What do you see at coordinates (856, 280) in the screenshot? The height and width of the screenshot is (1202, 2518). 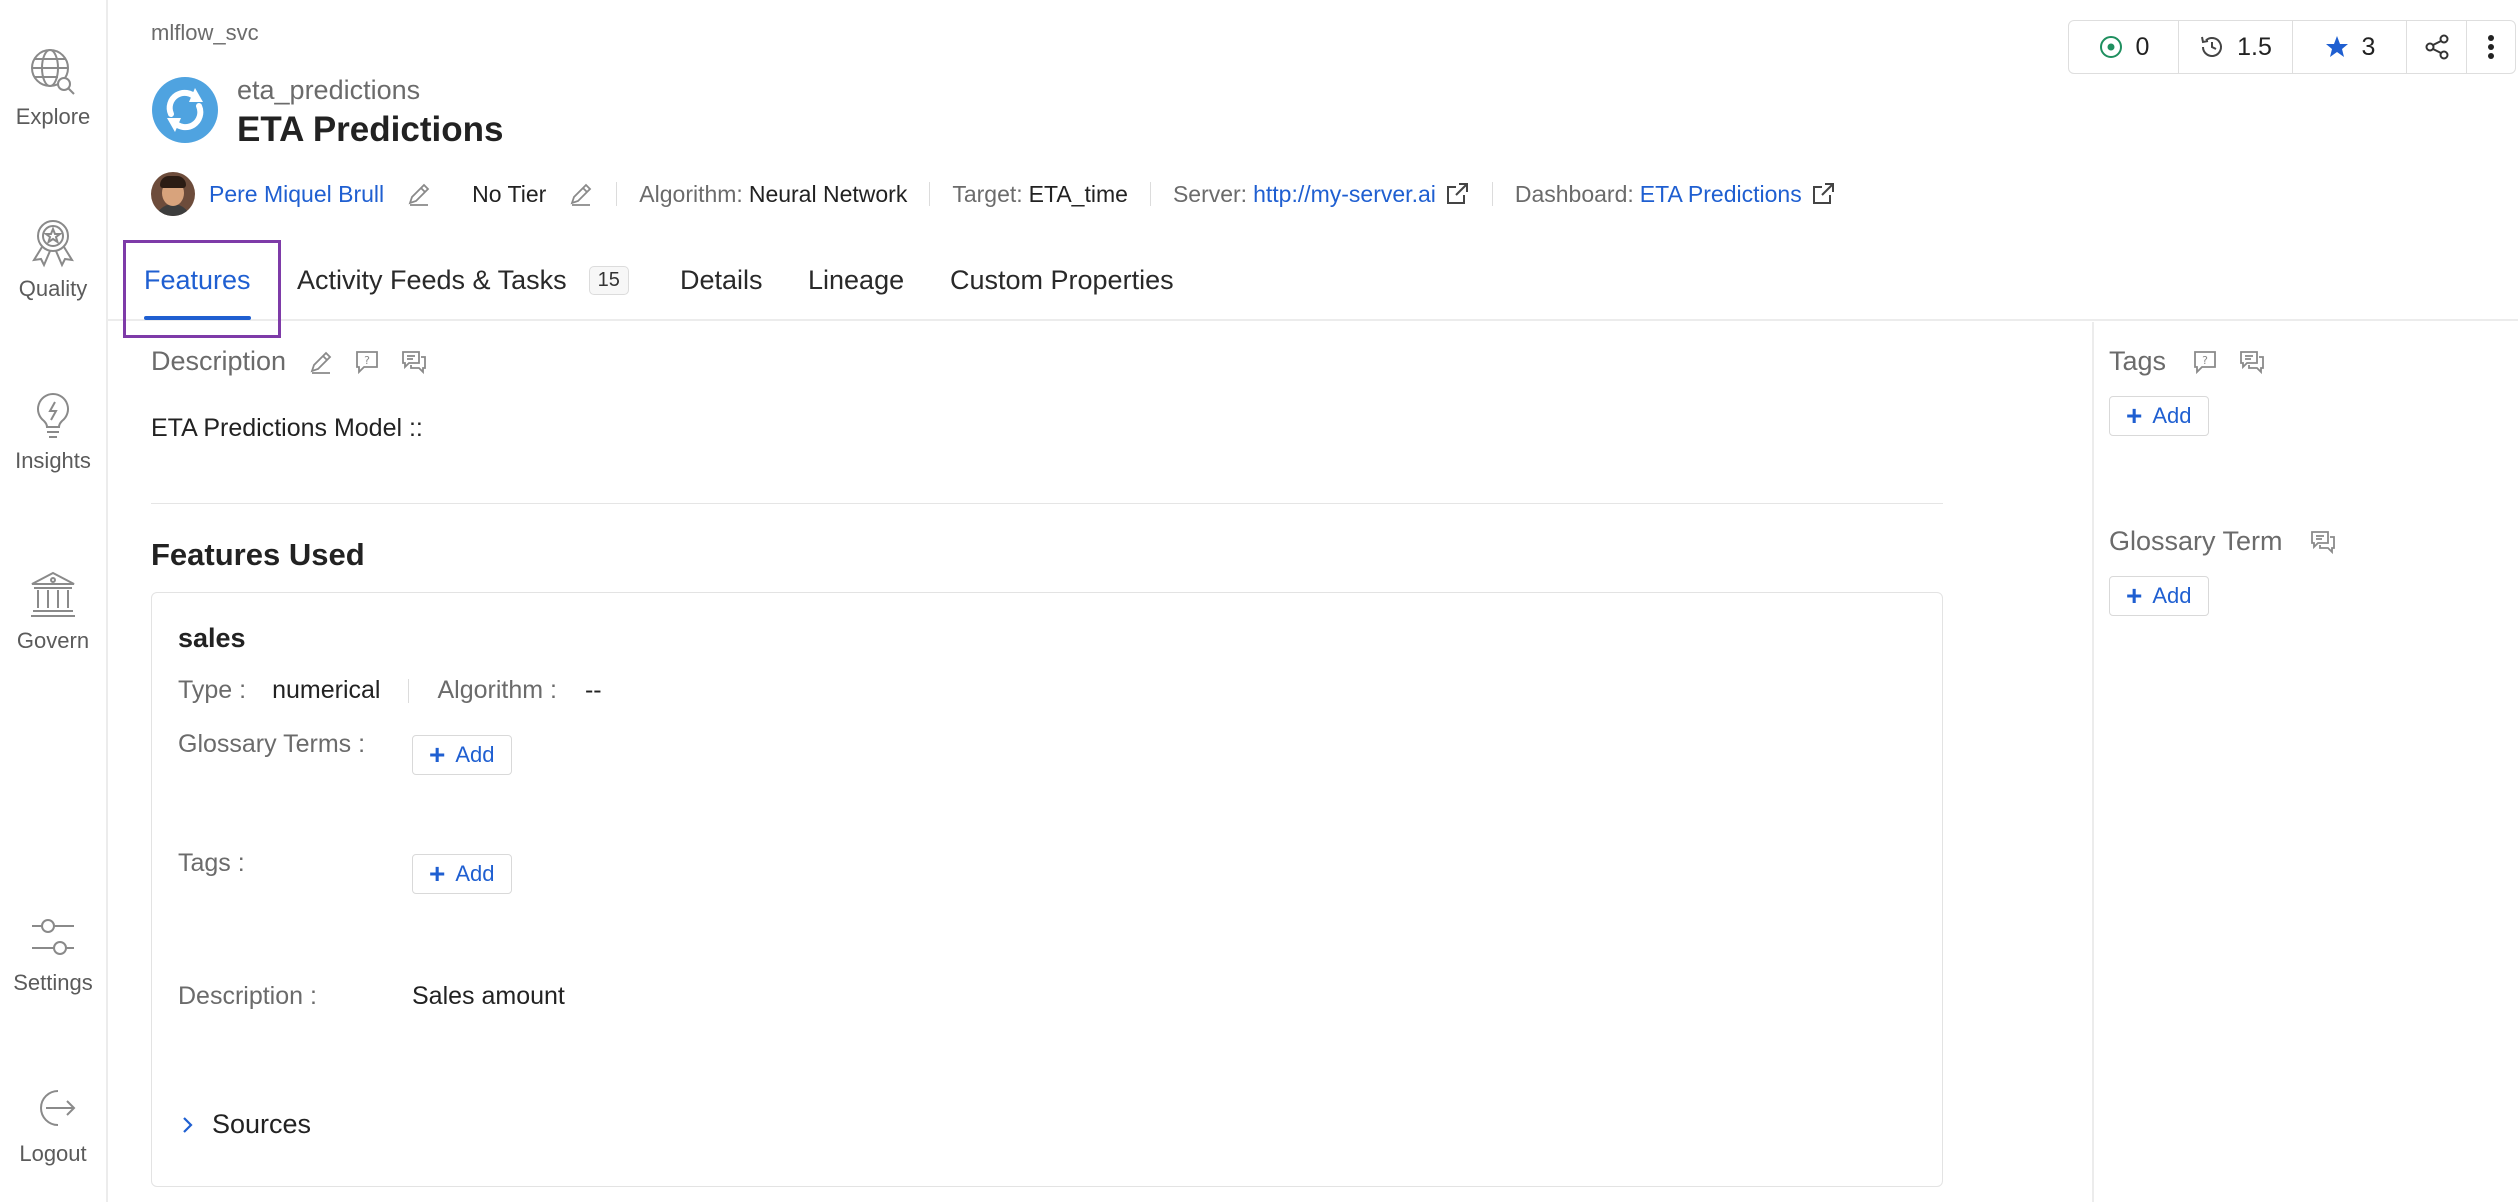 I see `tab-lineage: Lineage` at bounding box center [856, 280].